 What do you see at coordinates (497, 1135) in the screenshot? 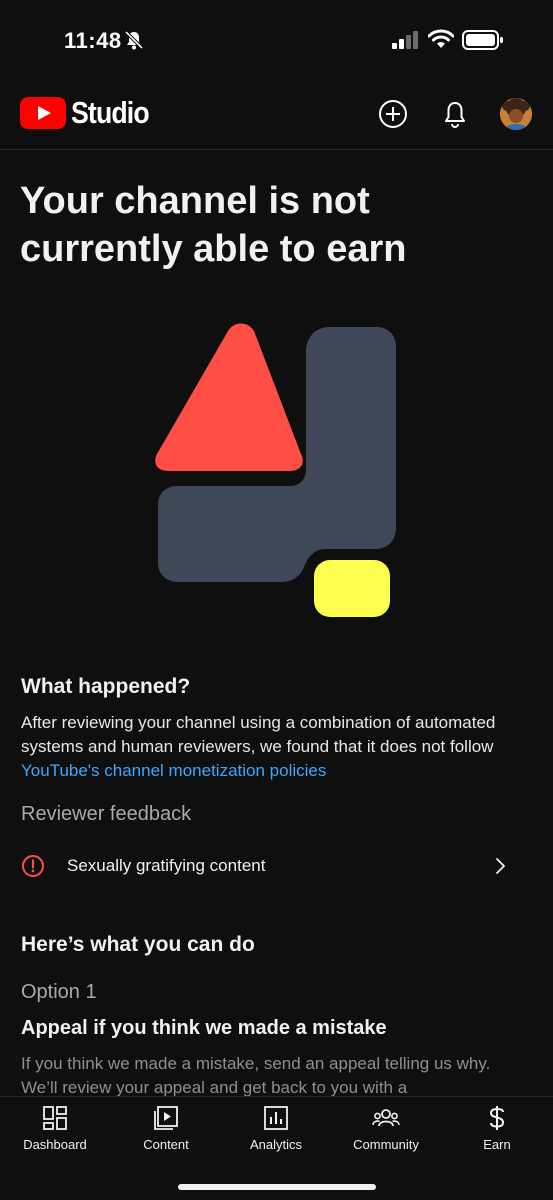
I see `nav-earn: Earn` at bounding box center [497, 1135].